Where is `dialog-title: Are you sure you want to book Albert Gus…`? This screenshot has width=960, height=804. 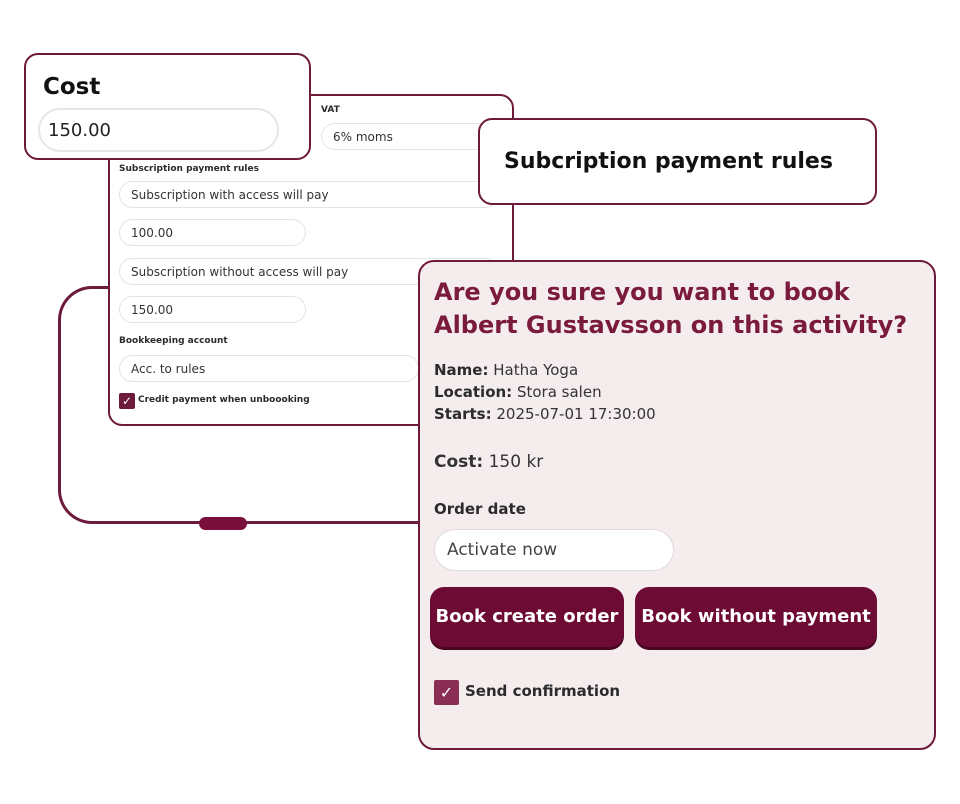 dialog-title: Are you sure you want to book Albert Gus… is located at coordinates (671, 308).